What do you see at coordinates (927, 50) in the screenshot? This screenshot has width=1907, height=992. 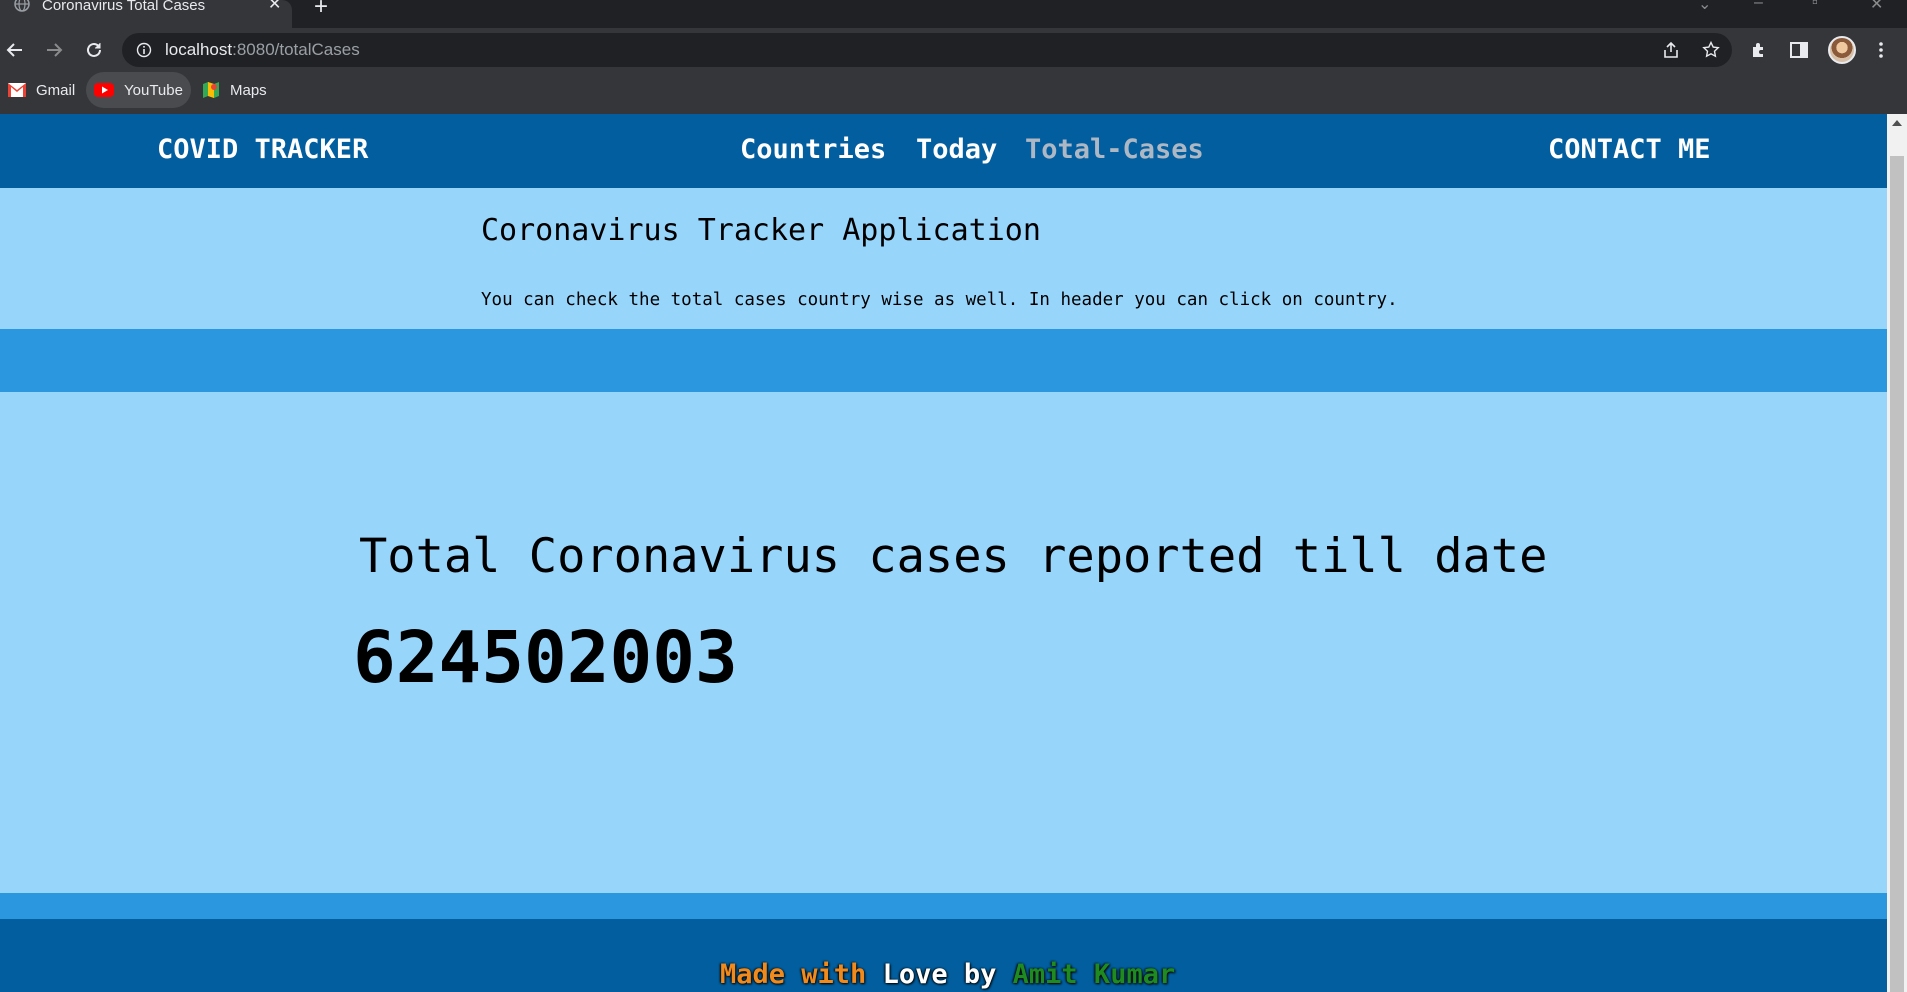 I see `address-bar: localhost:8080/totalCases` at bounding box center [927, 50].